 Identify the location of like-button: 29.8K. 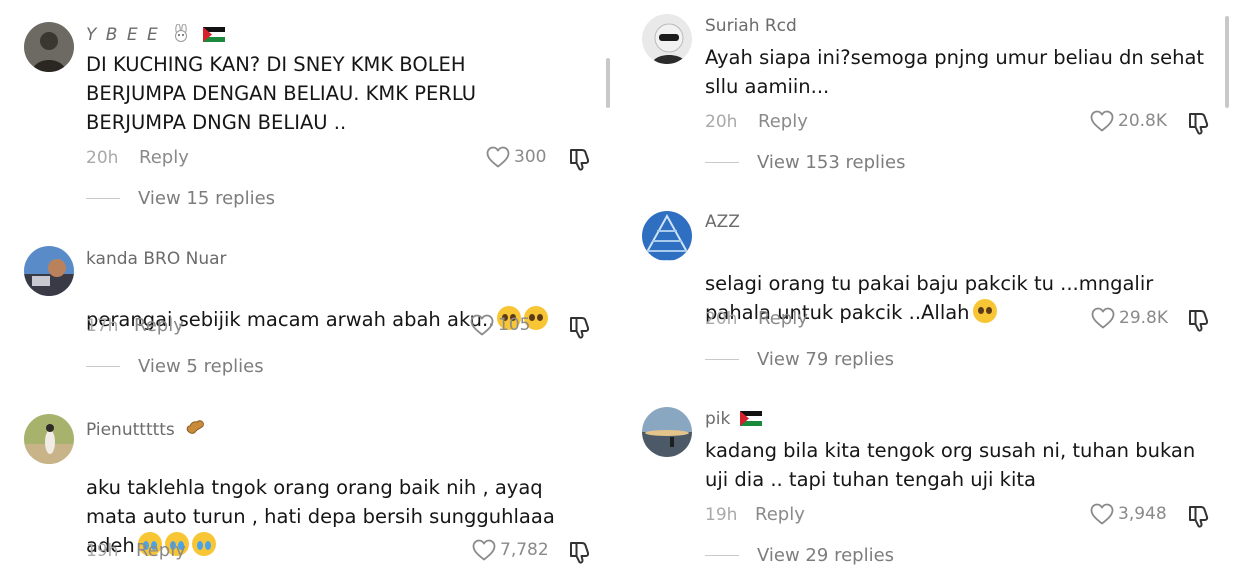
(1129, 318).